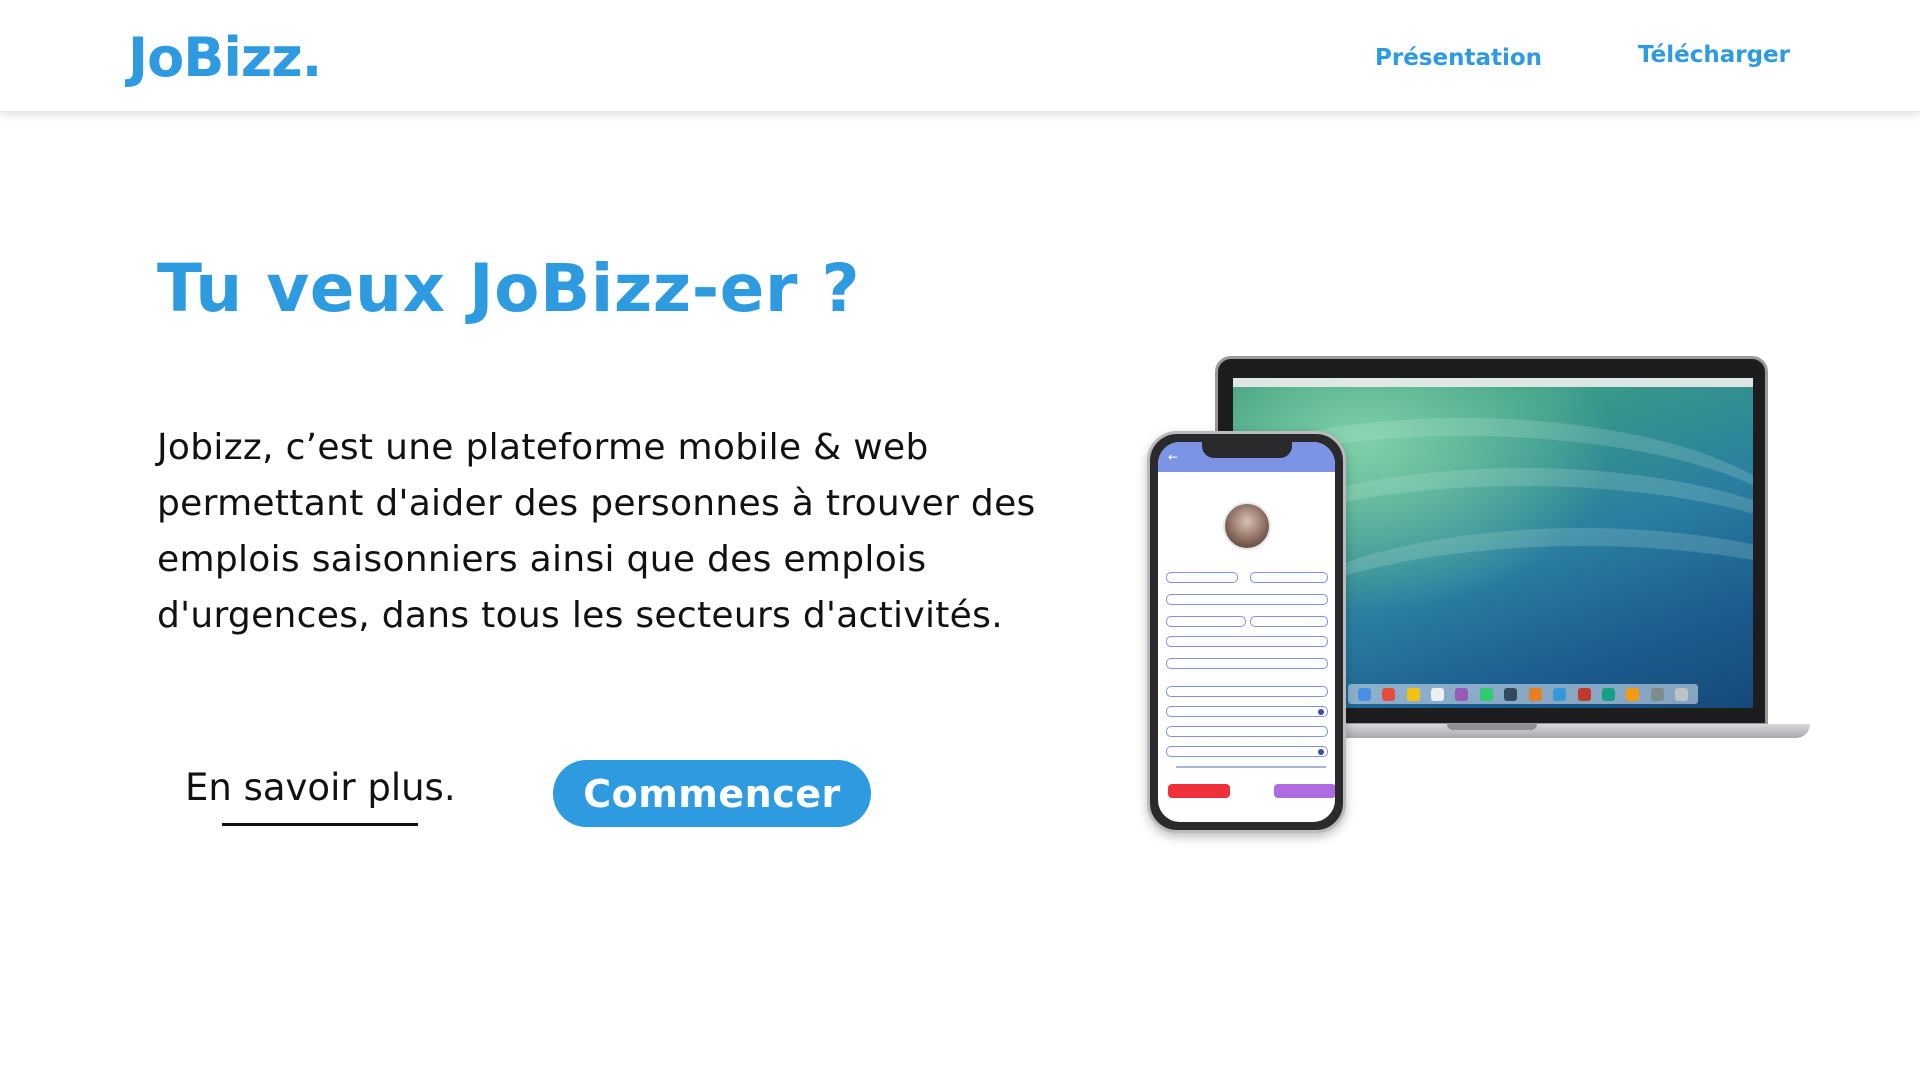  I want to click on laptop-notch, so click(1492, 727).